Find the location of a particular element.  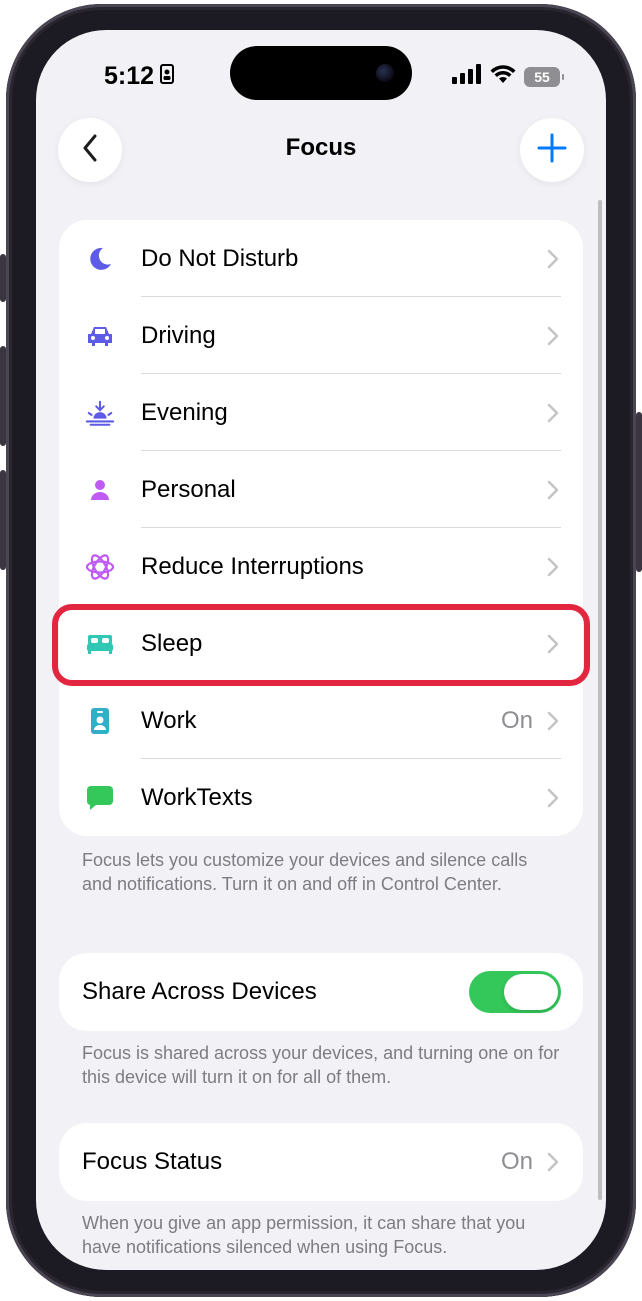

status-time: 5:12 is located at coordinates (139, 76).